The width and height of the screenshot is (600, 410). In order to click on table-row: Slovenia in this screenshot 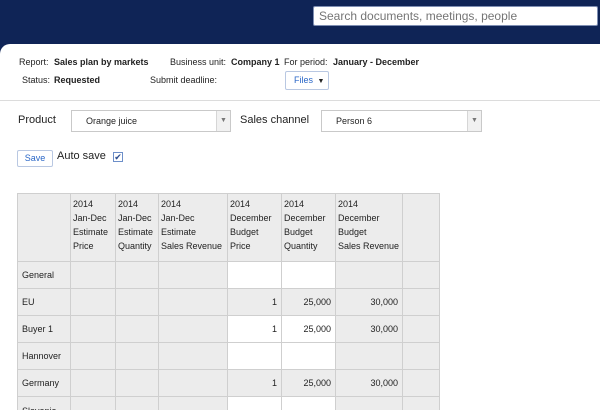, I will do `click(228, 403)`.